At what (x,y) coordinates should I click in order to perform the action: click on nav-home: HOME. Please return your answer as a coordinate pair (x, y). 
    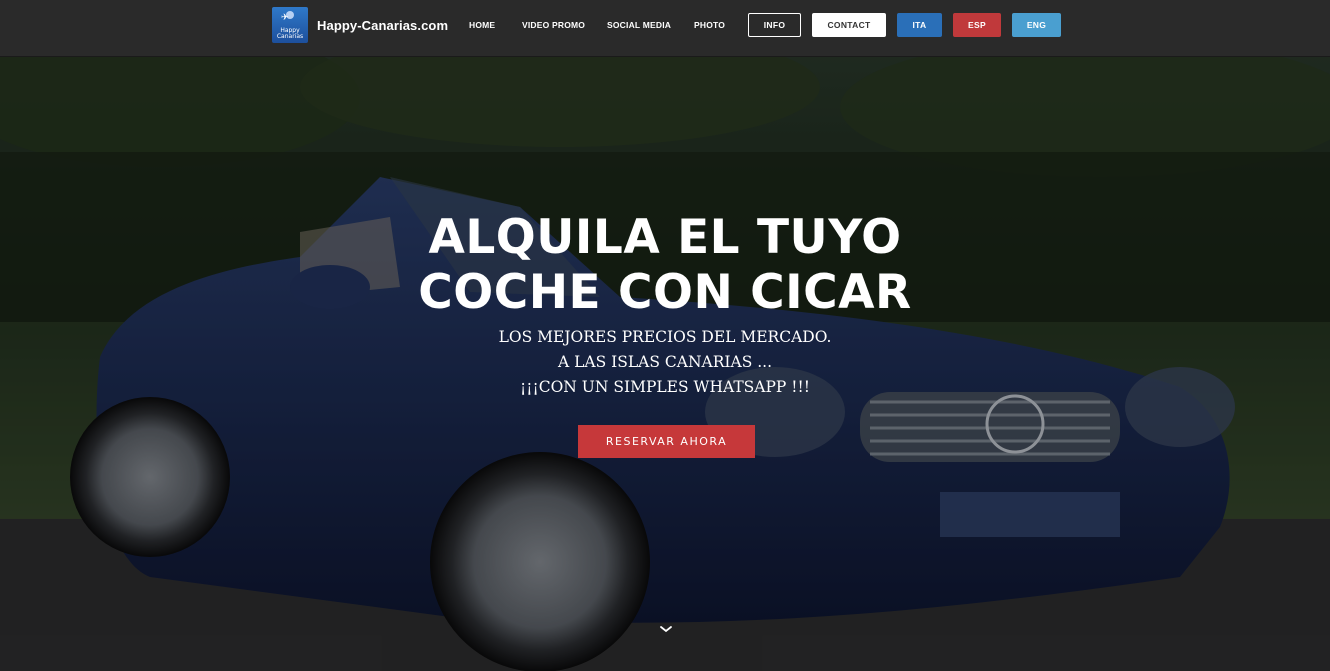
    Looking at the image, I should click on (482, 25).